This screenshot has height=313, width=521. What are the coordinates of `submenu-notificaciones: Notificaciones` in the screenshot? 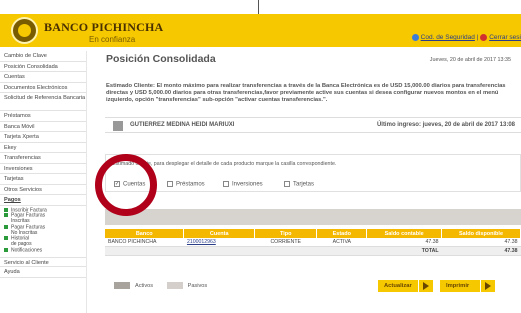 It's located at (43, 250).